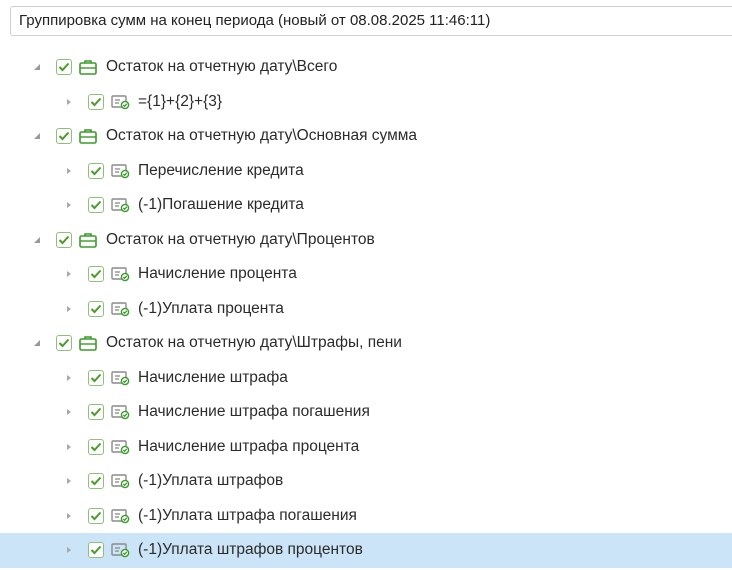  What do you see at coordinates (222, 67) in the screenshot?
I see `tree-group-label: Остаток на отчетную дату\Всего` at bounding box center [222, 67].